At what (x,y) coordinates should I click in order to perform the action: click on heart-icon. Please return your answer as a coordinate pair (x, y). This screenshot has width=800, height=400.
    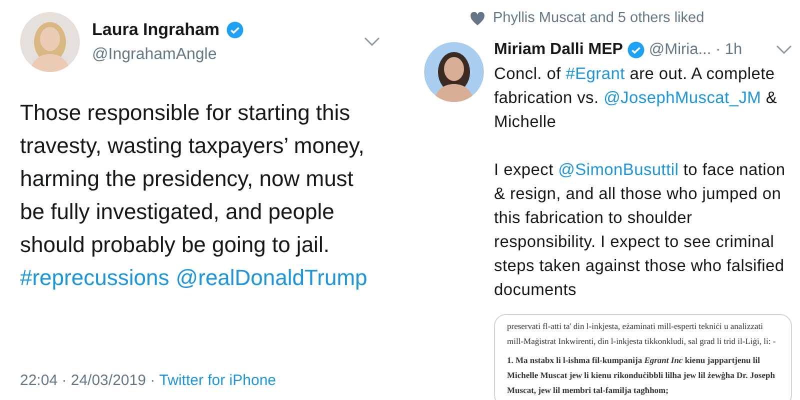
    Looking at the image, I should click on (477, 19).